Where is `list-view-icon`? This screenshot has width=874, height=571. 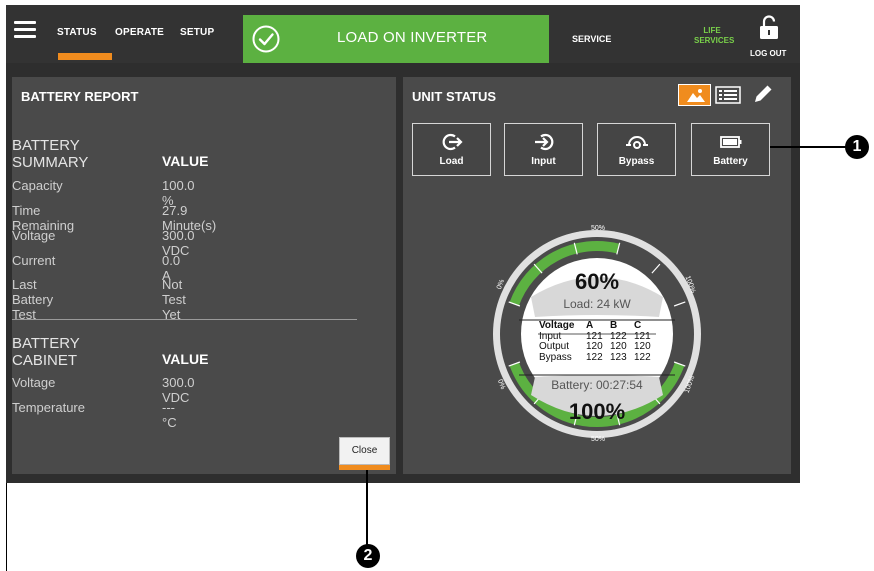
list-view-icon is located at coordinates (728, 95).